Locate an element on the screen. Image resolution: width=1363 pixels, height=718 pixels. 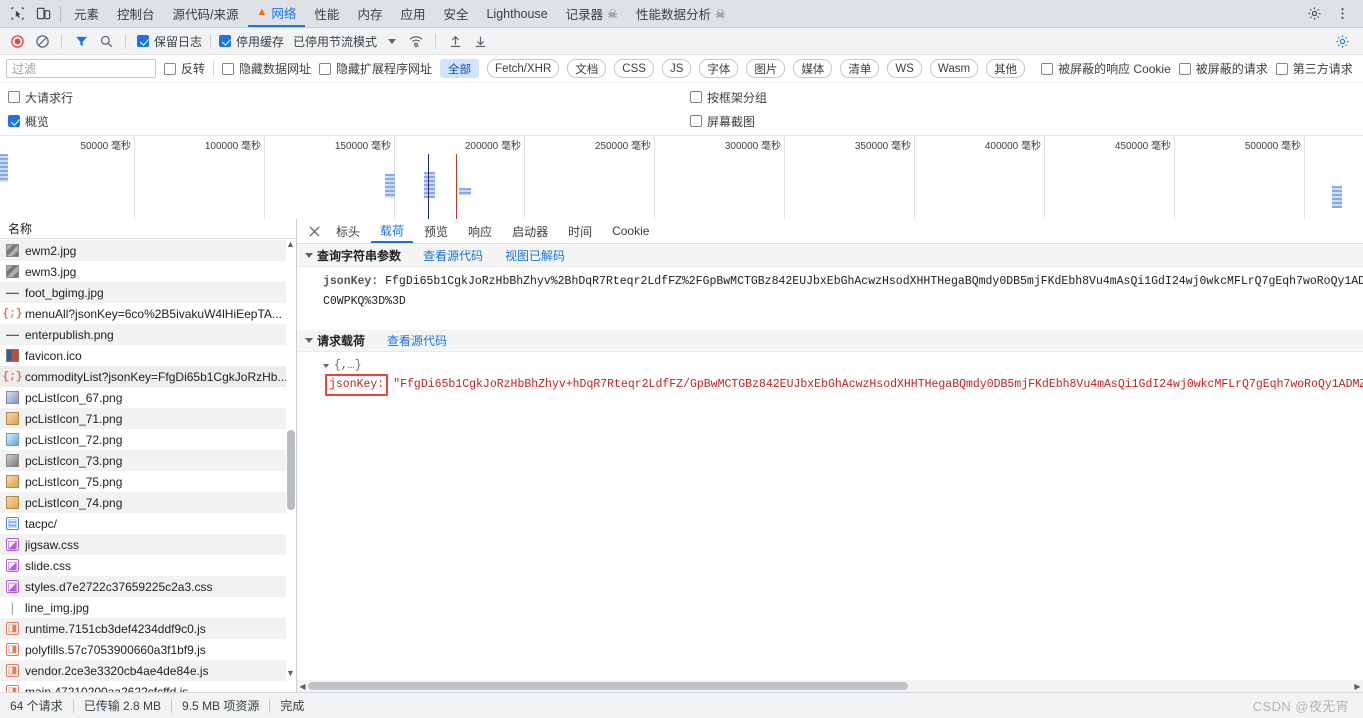
search-icon is located at coordinates (106, 41).